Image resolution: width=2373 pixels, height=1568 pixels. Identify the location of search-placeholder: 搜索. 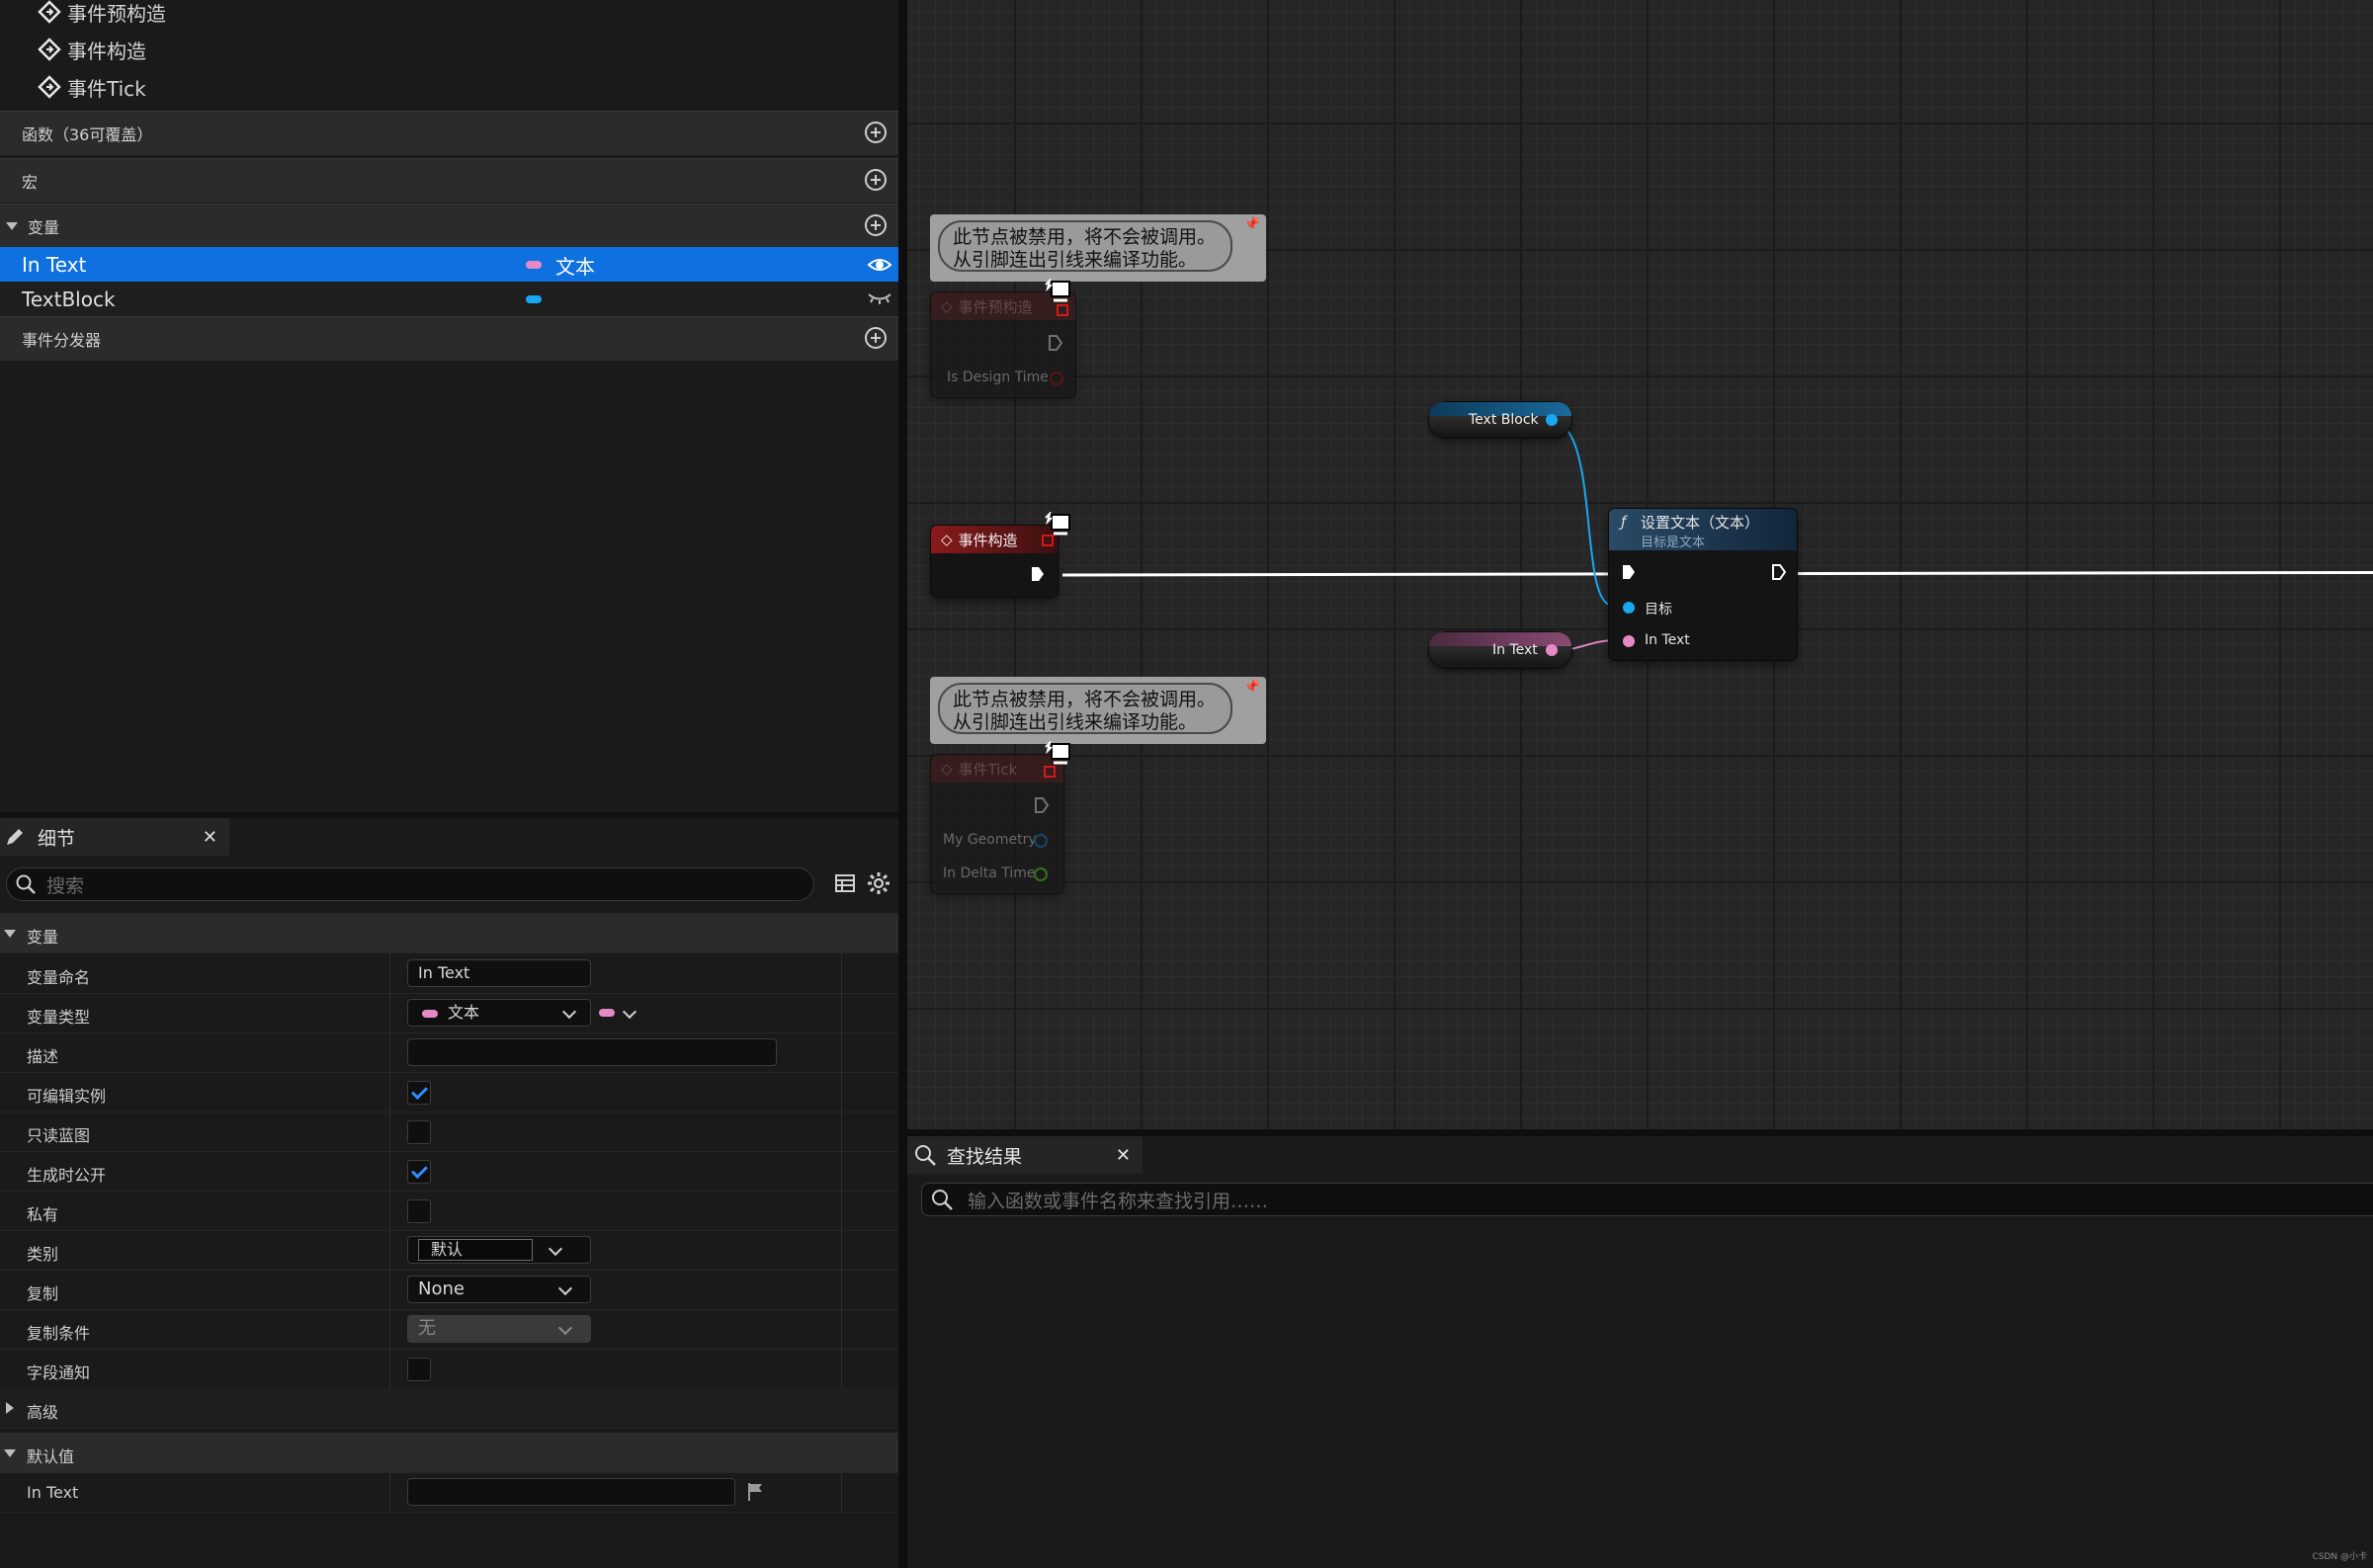
(65, 885).